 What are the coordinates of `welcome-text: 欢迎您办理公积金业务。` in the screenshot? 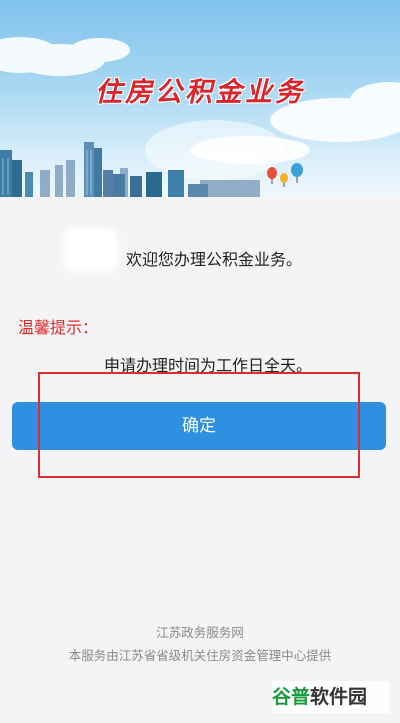 It's located at (214, 259).